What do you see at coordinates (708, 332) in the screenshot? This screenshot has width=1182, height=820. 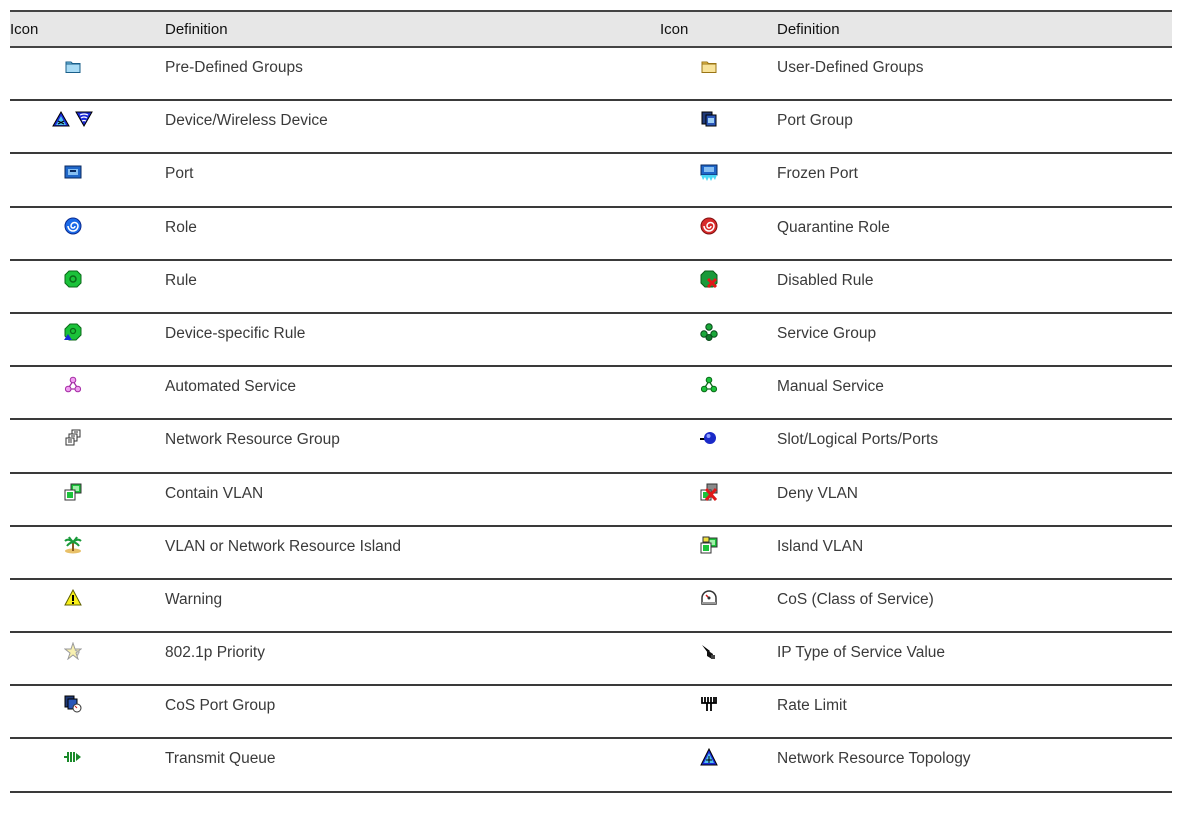 I see `service-group-icon` at bounding box center [708, 332].